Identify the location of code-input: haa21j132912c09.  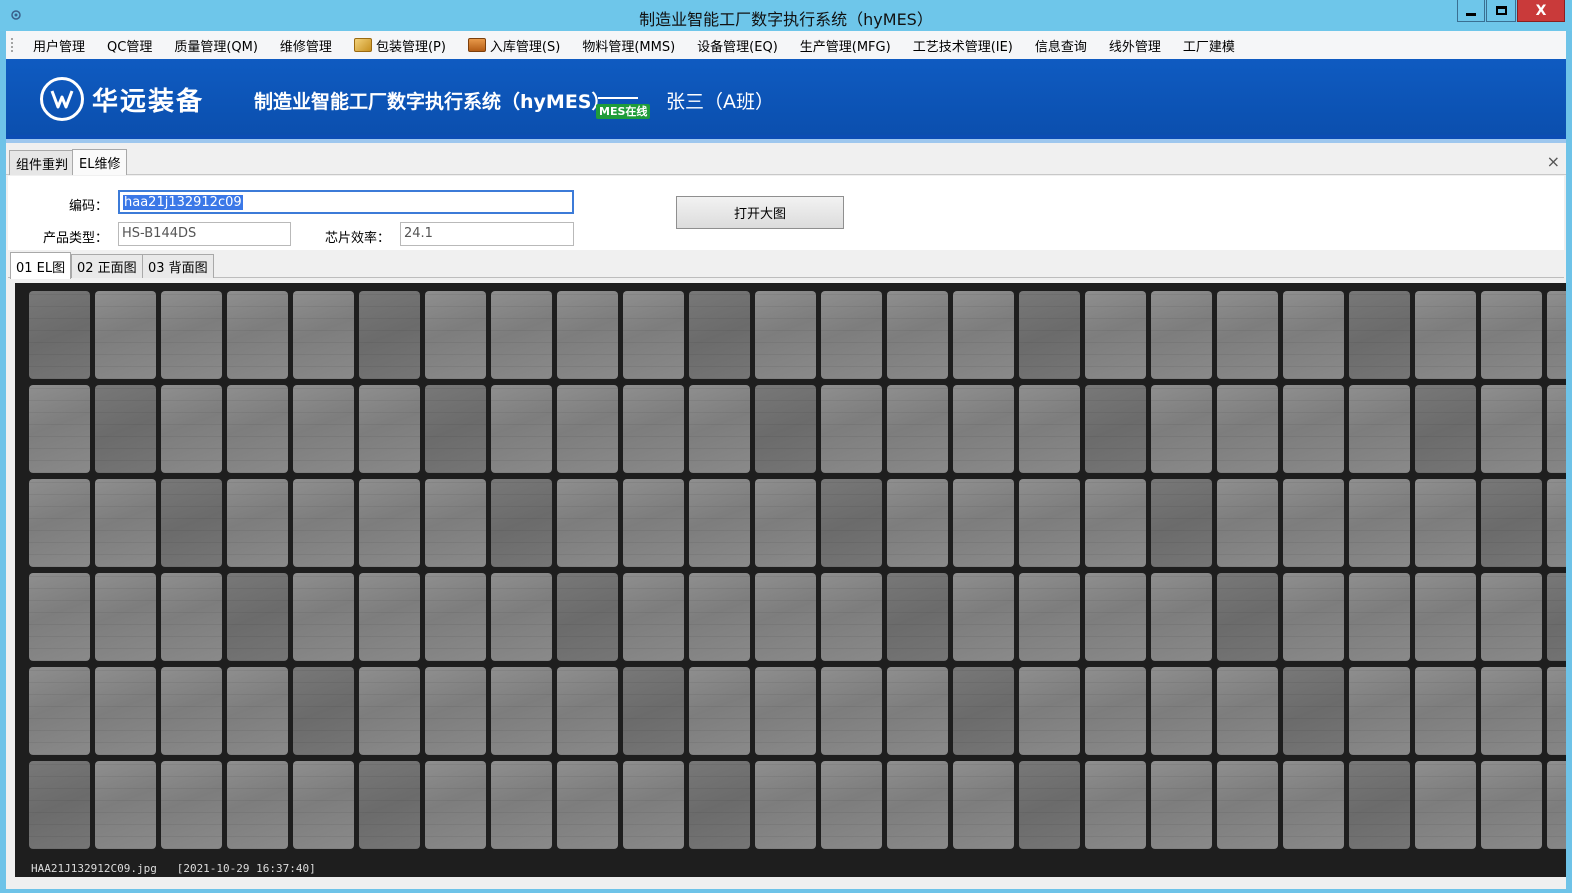
(346, 202).